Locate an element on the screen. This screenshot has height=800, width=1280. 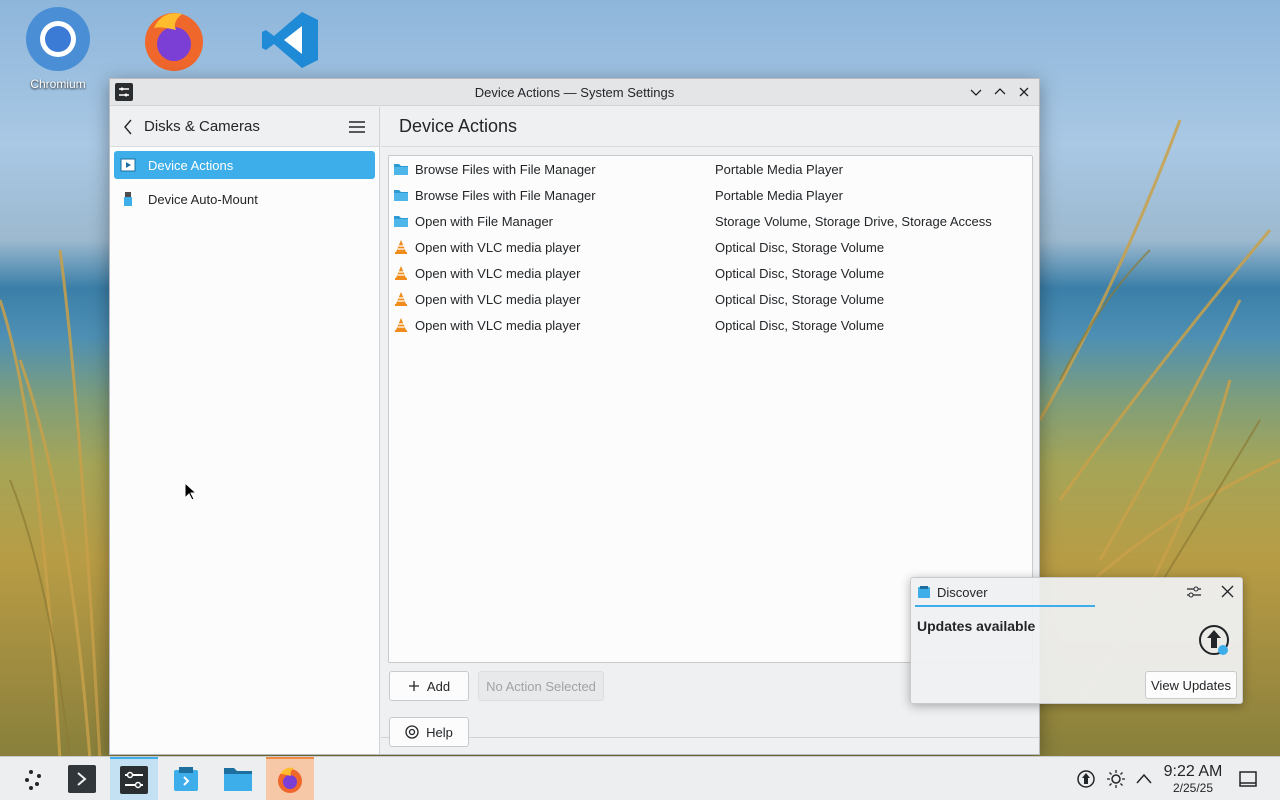
sidebar-item-label: Device Auto-Mount is located at coordinates (203, 199).